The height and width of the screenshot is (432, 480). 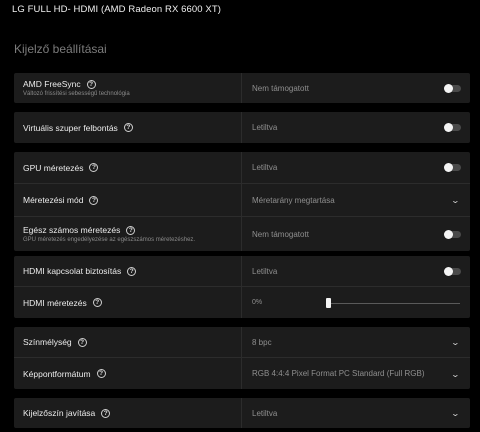 I want to click on freesync-toggle, so click(x=452, y=88).